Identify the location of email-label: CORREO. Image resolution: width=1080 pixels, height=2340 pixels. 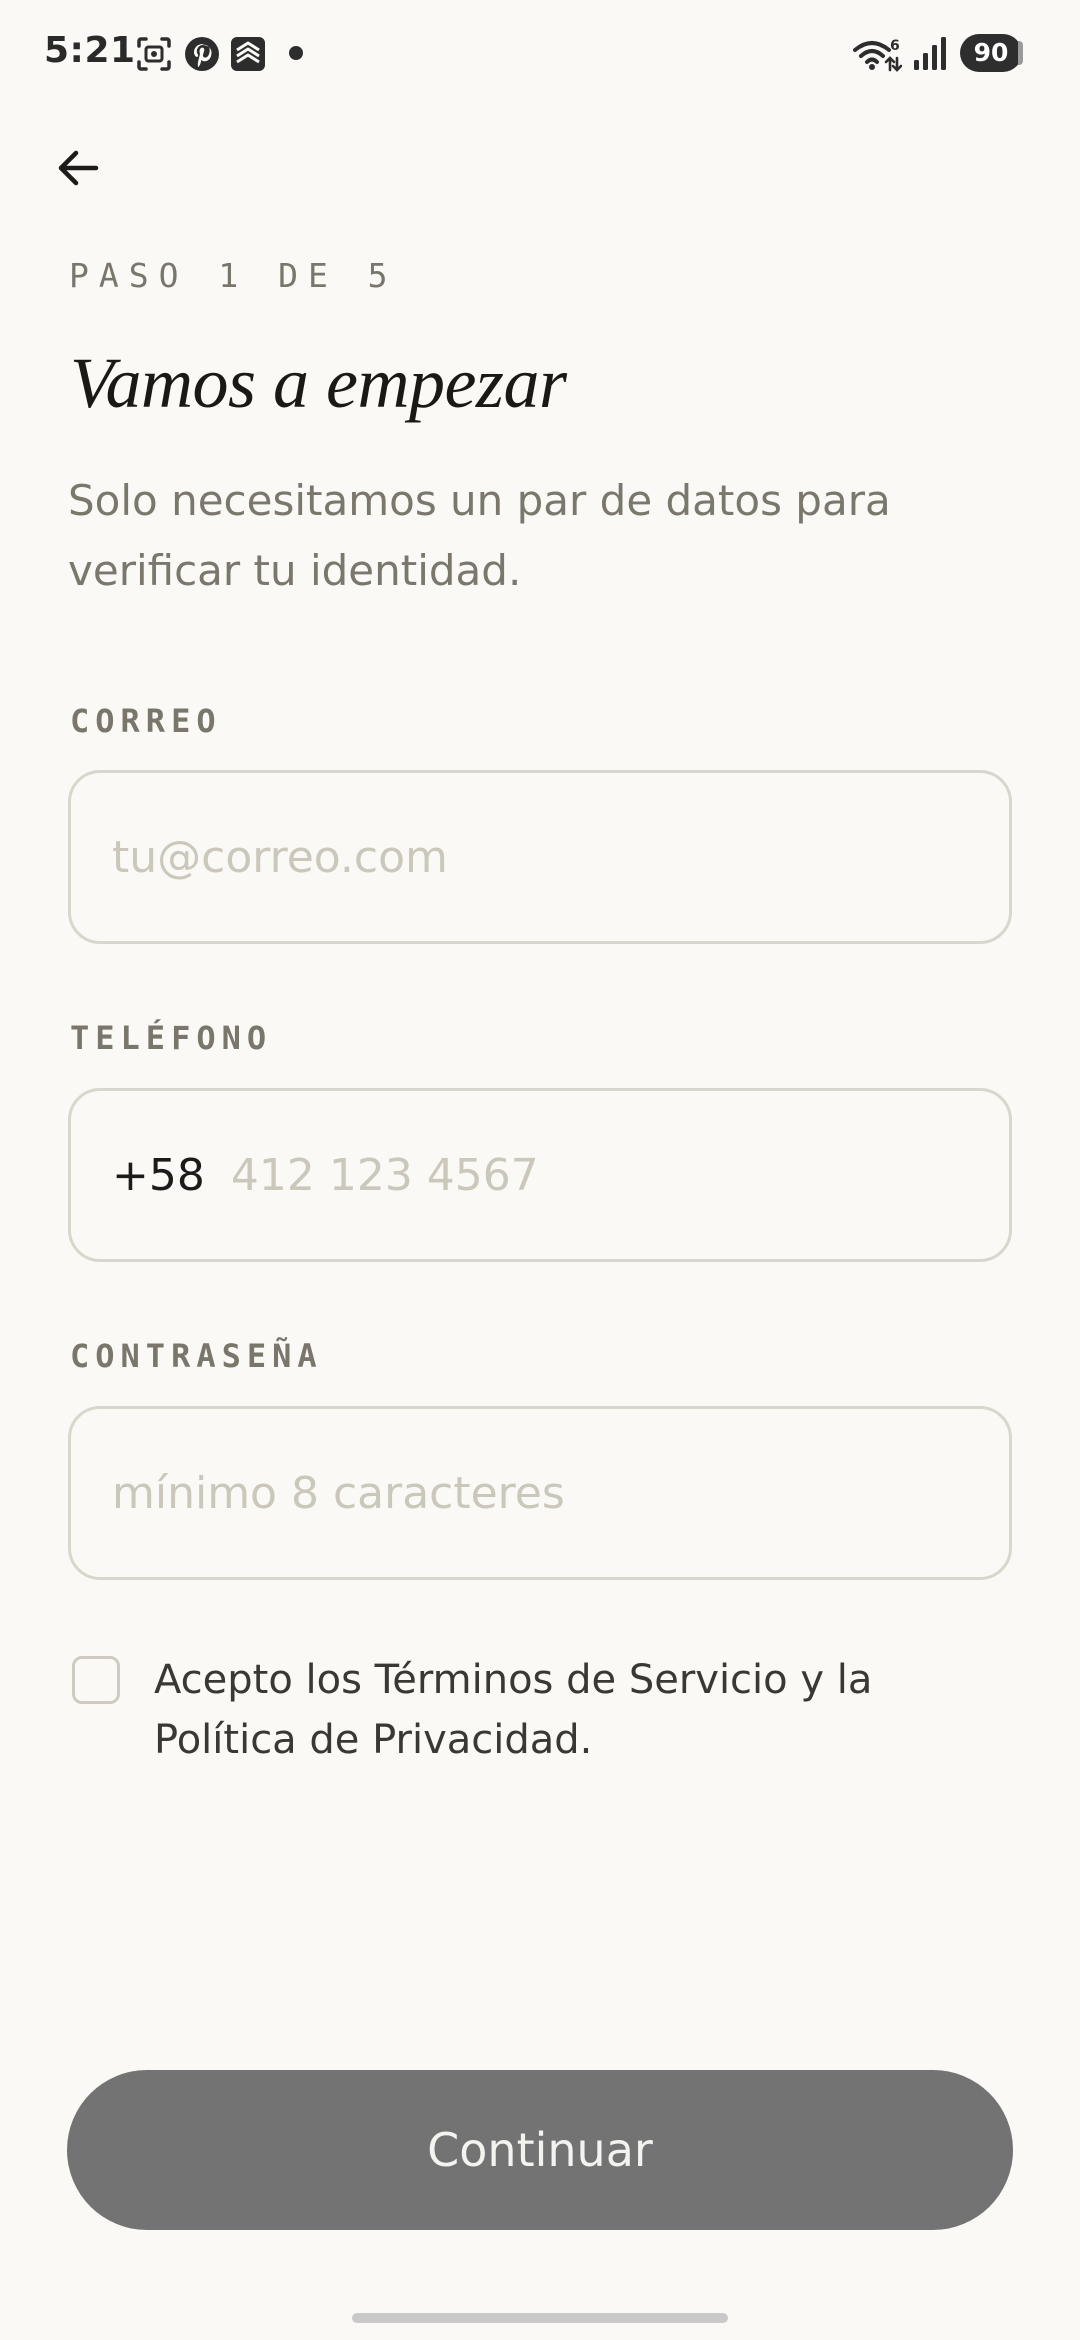
(146, 721).